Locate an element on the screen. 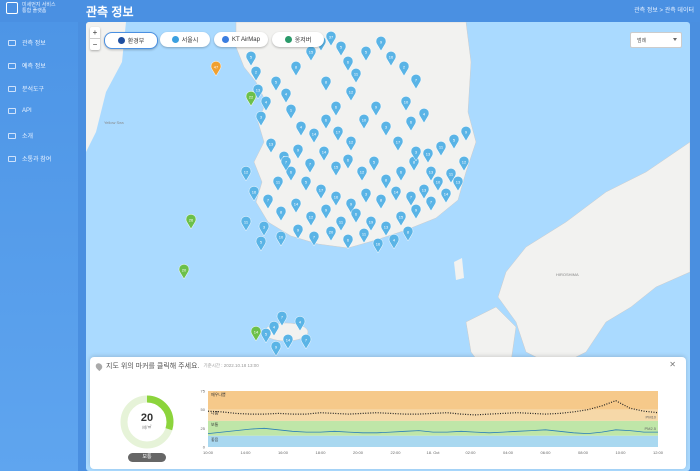 Image resolution: width=700 pixels, height=471 pixels. source-button-seoul: 서울시 is located at coordinates (185, 39).